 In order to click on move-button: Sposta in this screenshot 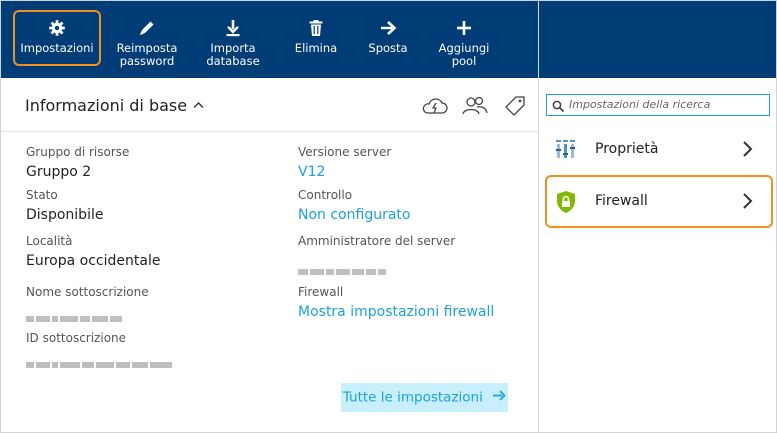, I will do `click(388, 39)`.